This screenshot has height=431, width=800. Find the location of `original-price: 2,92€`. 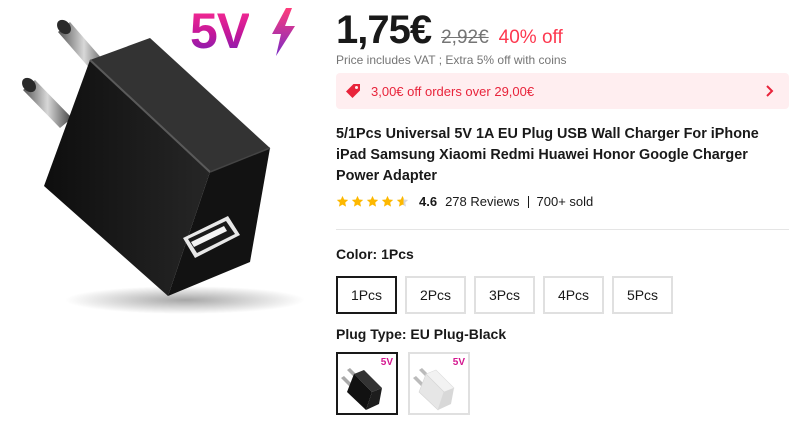

original-price: 2,92€ is located at coordinates (465, 37).